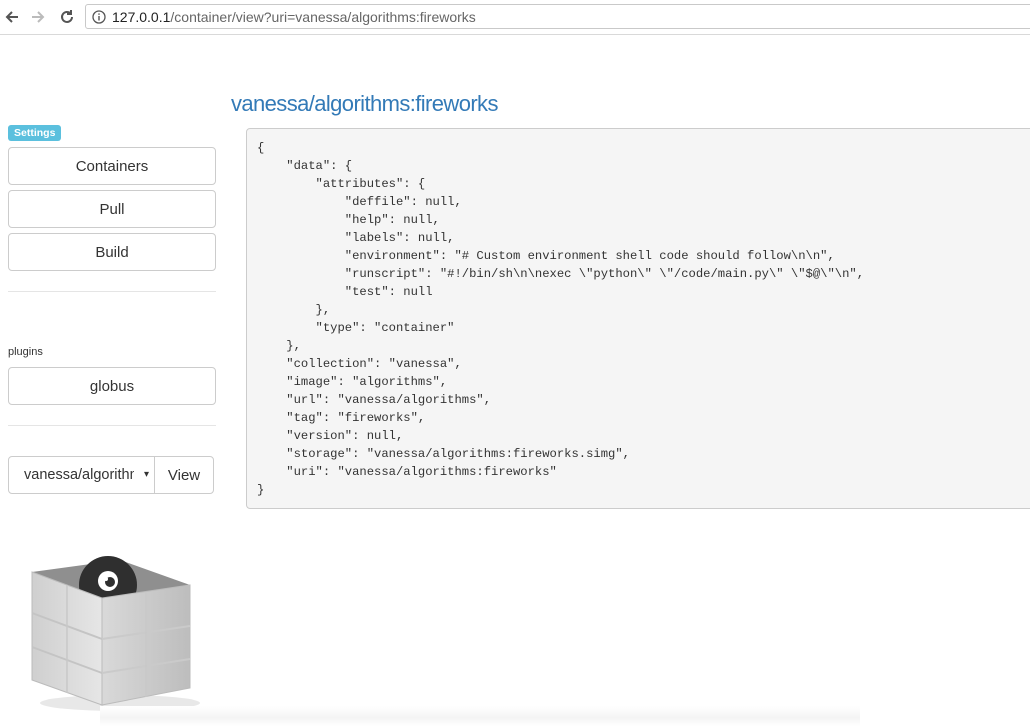 The height and width of the screenshot is (726, 1030). What do you see at coordinates (356, 328) in the screenshot?
I see `json-line: "type": "container"` at bounding box center [356, 328].